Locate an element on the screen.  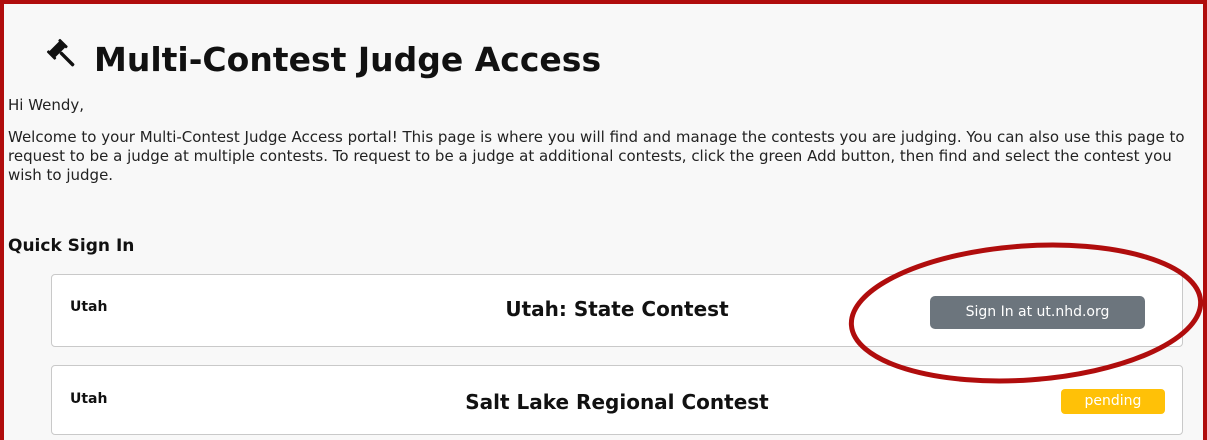
contest-card-regional: Utah Salt Lake Regional Contest pending is located at coordinates (617, 400).